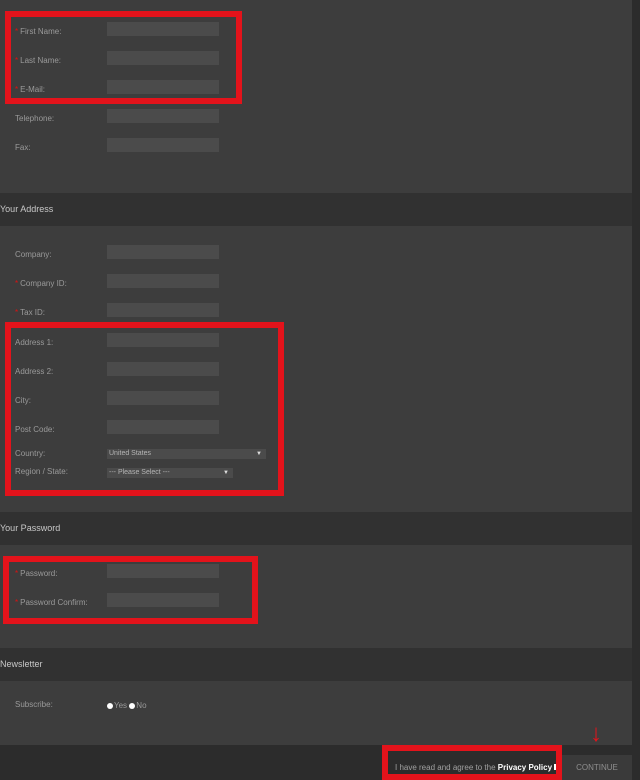 The image size is (640, 780). Describe the element at coordinates (596, 733) in the screenshot. I see `arrow-down-icon: ↓` at that location.